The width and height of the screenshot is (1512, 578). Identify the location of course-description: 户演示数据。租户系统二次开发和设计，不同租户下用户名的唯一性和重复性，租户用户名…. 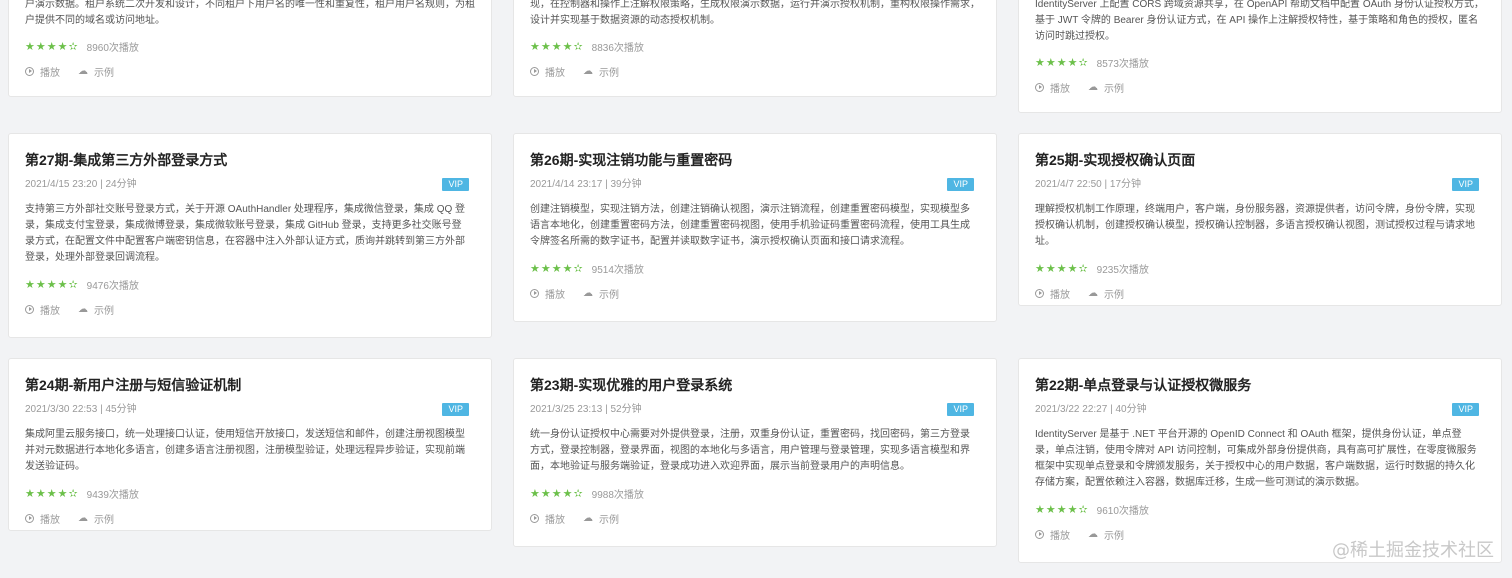
(250, 13).